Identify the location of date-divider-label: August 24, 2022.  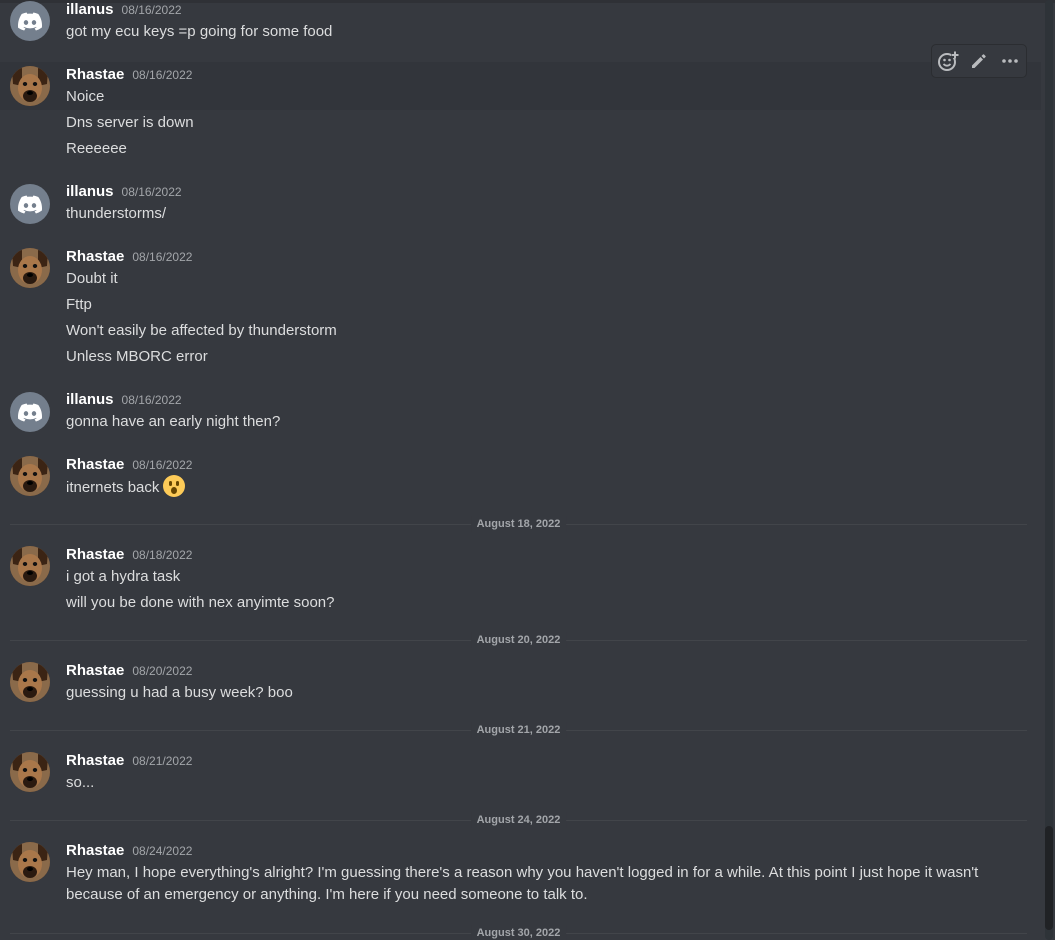
(518, 820).